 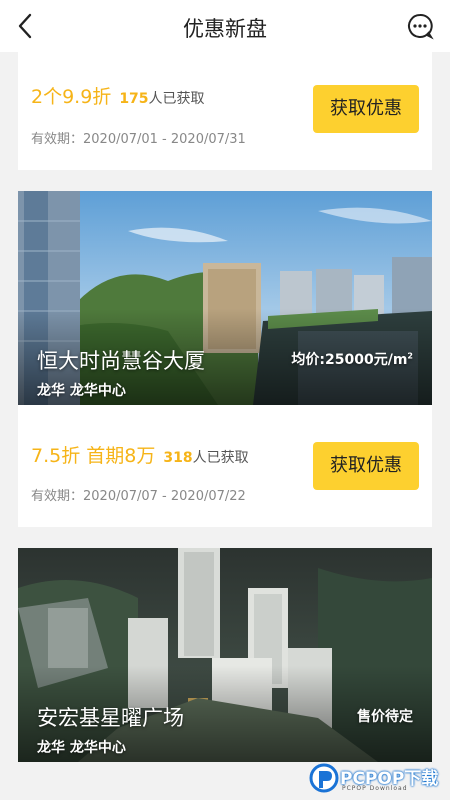 I want to click on validity-text: 有效期：2020/07/07 - 2020/07/22, so click(x=138, y=496).